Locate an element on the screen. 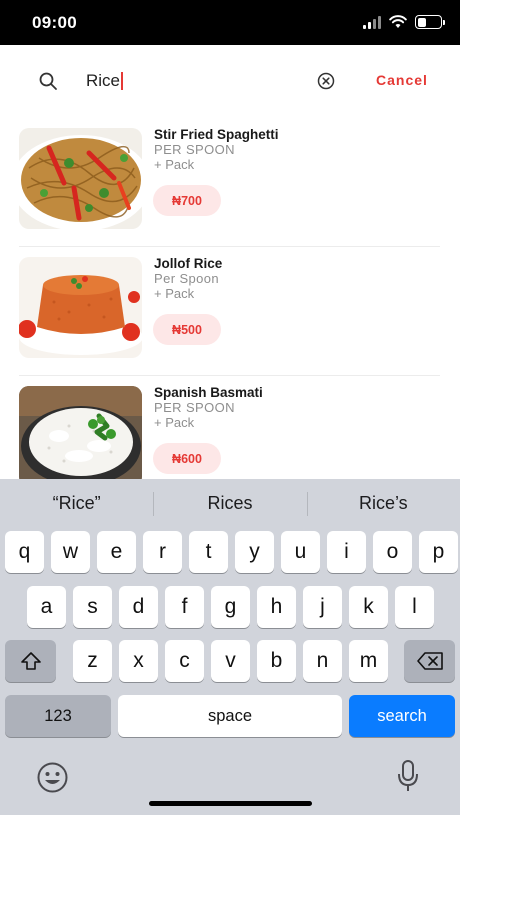 This screenshot has width=507, height=900. result-item-jollof-rice: Jollof Rice Per Spoon + Pack ₦500 is located at coordinates (229, 311).